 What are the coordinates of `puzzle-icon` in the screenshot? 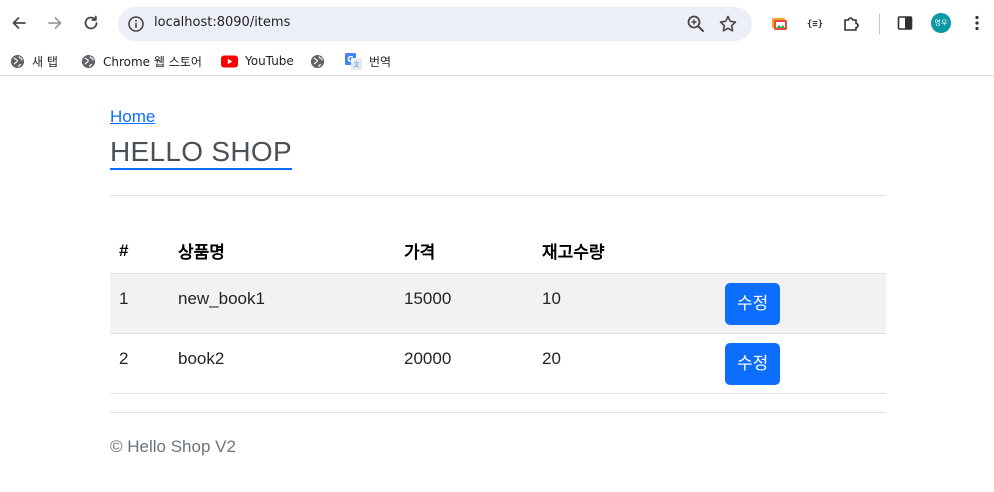 It's located at (851, 24).